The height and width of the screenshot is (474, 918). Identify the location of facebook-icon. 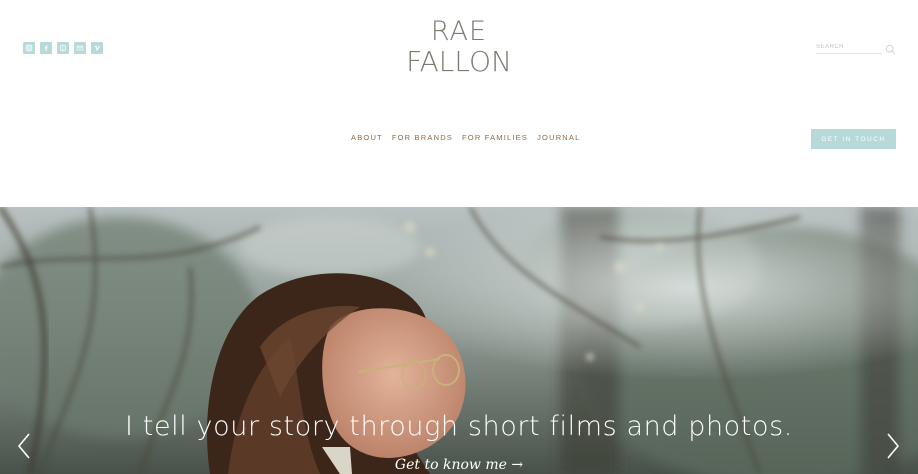
(46, 48).